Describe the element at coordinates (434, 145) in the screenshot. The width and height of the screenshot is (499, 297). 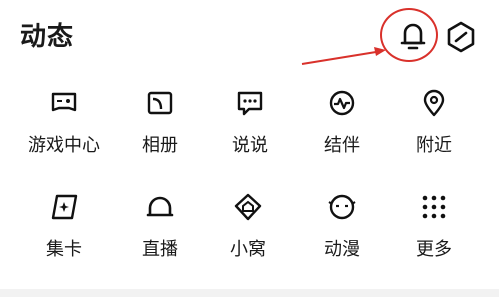
I see `grid-item-label: 附近` at that location.